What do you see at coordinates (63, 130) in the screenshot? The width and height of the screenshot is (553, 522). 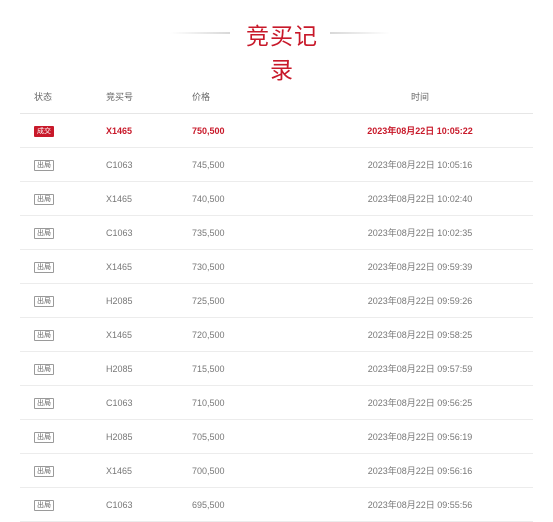 I see `status-cell: 成交` at bounding box center [63, 130].